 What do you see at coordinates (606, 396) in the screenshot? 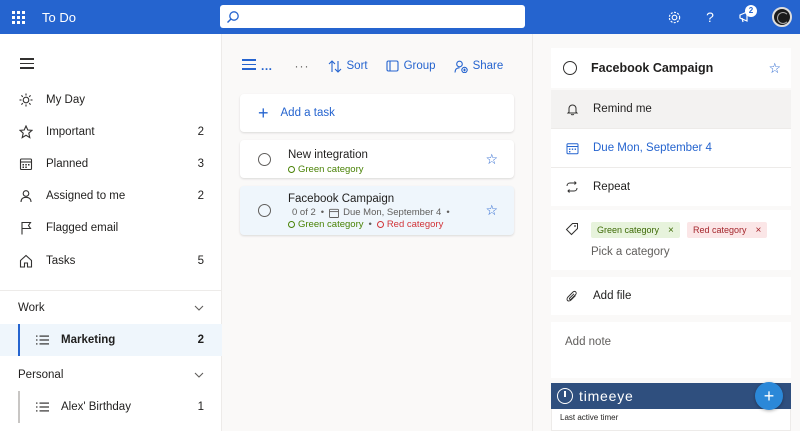
I see `timeeye-name: timeeye` at bounding box center [606, 396].